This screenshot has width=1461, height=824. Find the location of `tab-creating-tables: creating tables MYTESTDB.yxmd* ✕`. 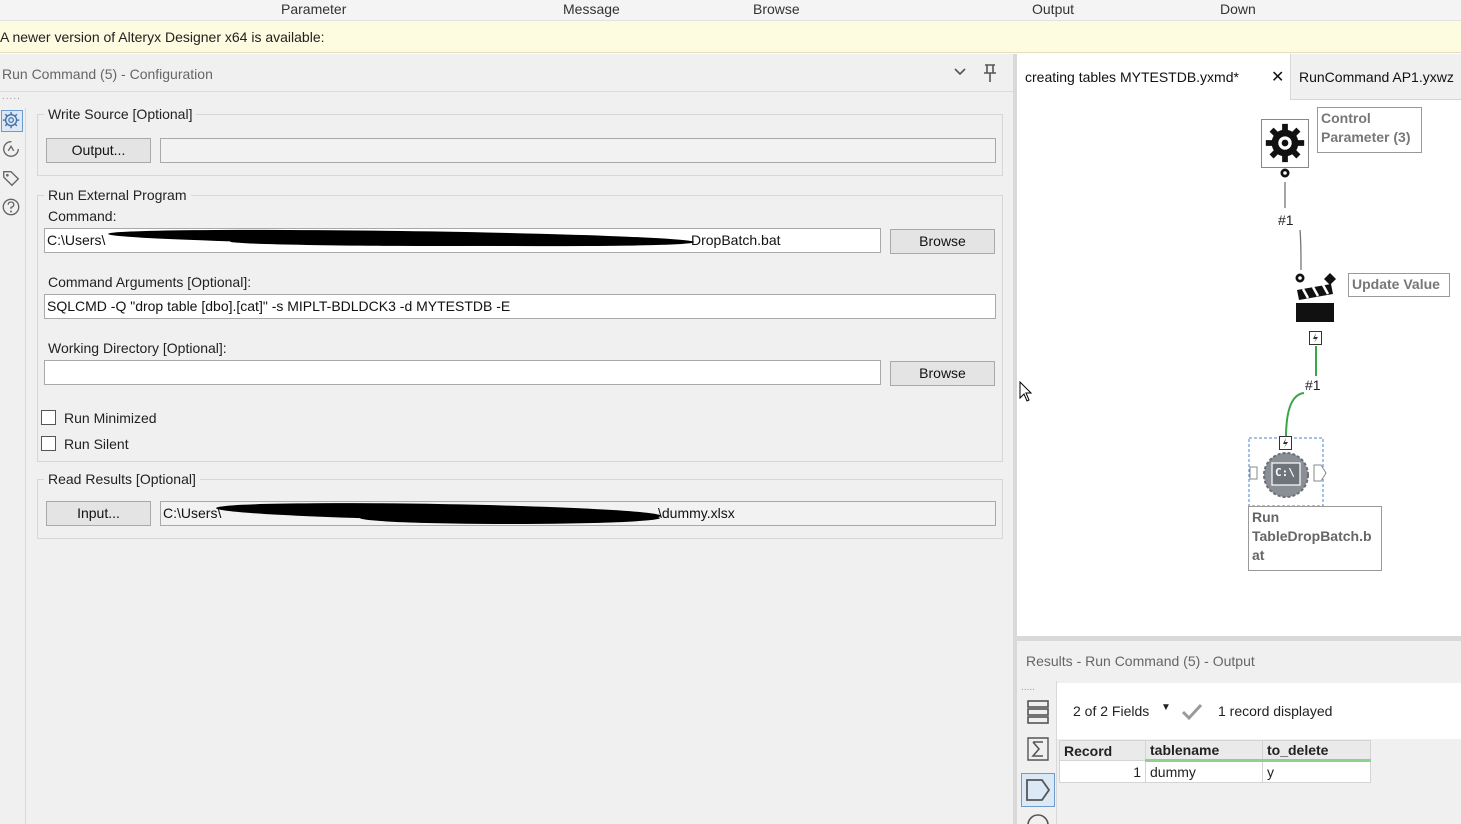

tab-creating-tables: creating tables MYTESTDB.yxmd* ✕ is located at coordinates (1154, 77).